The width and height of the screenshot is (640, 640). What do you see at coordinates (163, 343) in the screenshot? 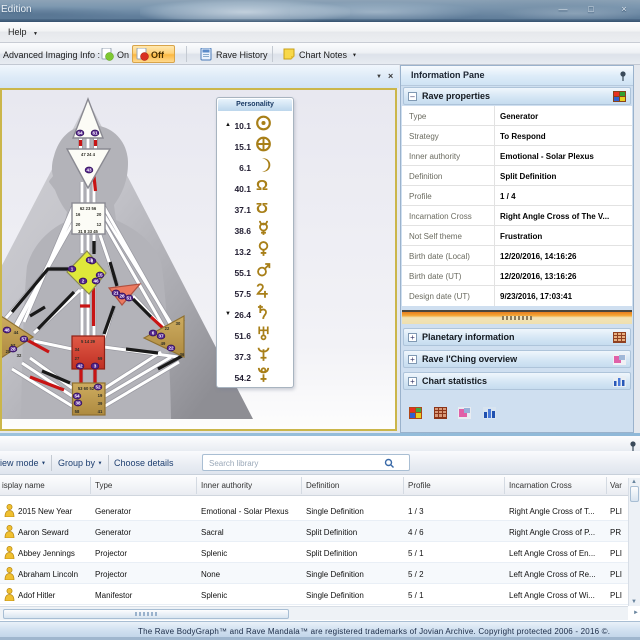
I see `svg-text: 49` at bounding box center [163, 343].